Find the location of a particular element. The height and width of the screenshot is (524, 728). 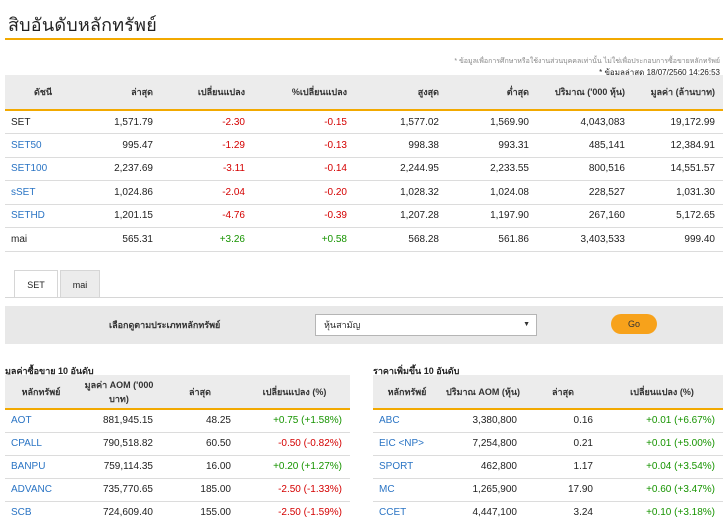

aom-volume: 462,800 is located at coordinates (483, 467).